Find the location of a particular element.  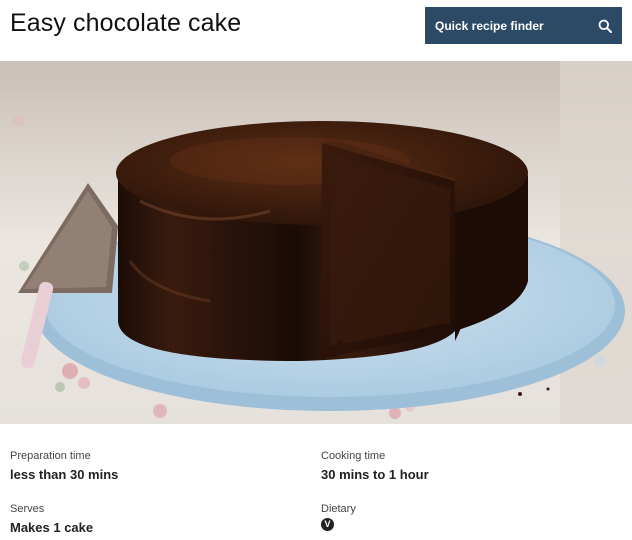

prep-time-value: less than 30 mins is located at coordinates (64, 474).